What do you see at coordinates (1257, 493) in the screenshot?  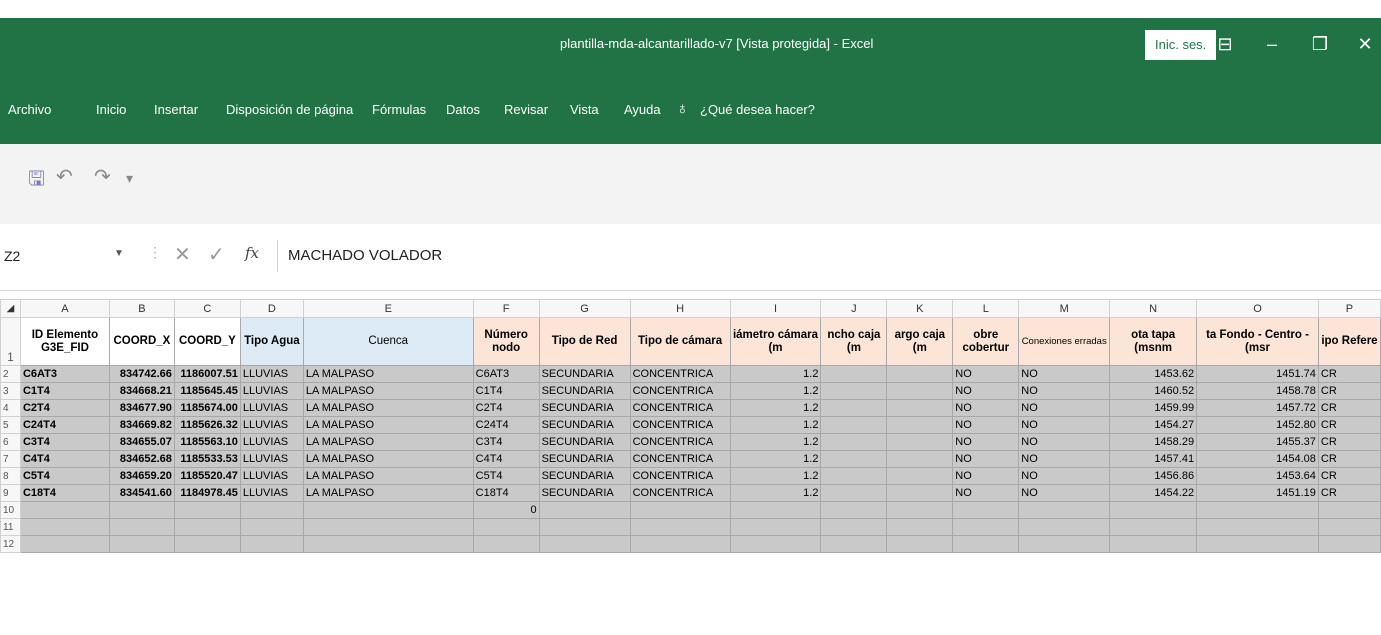 I see `table-cell: 1451.19` at bounding box center [1257, 493].